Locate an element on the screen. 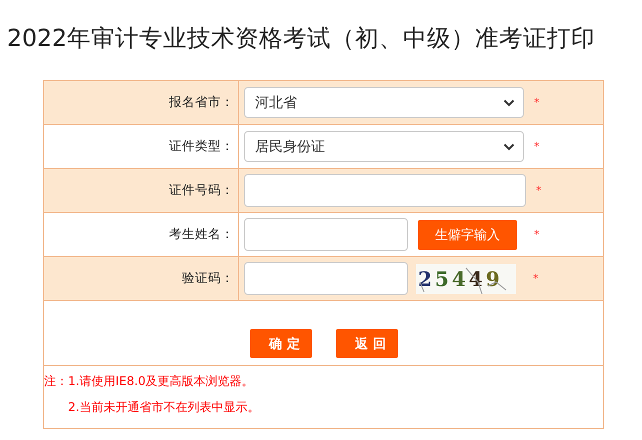 The height and width of the screenshot is (440, 642). select-field: 河北省 is located at coordinates (384, 102).